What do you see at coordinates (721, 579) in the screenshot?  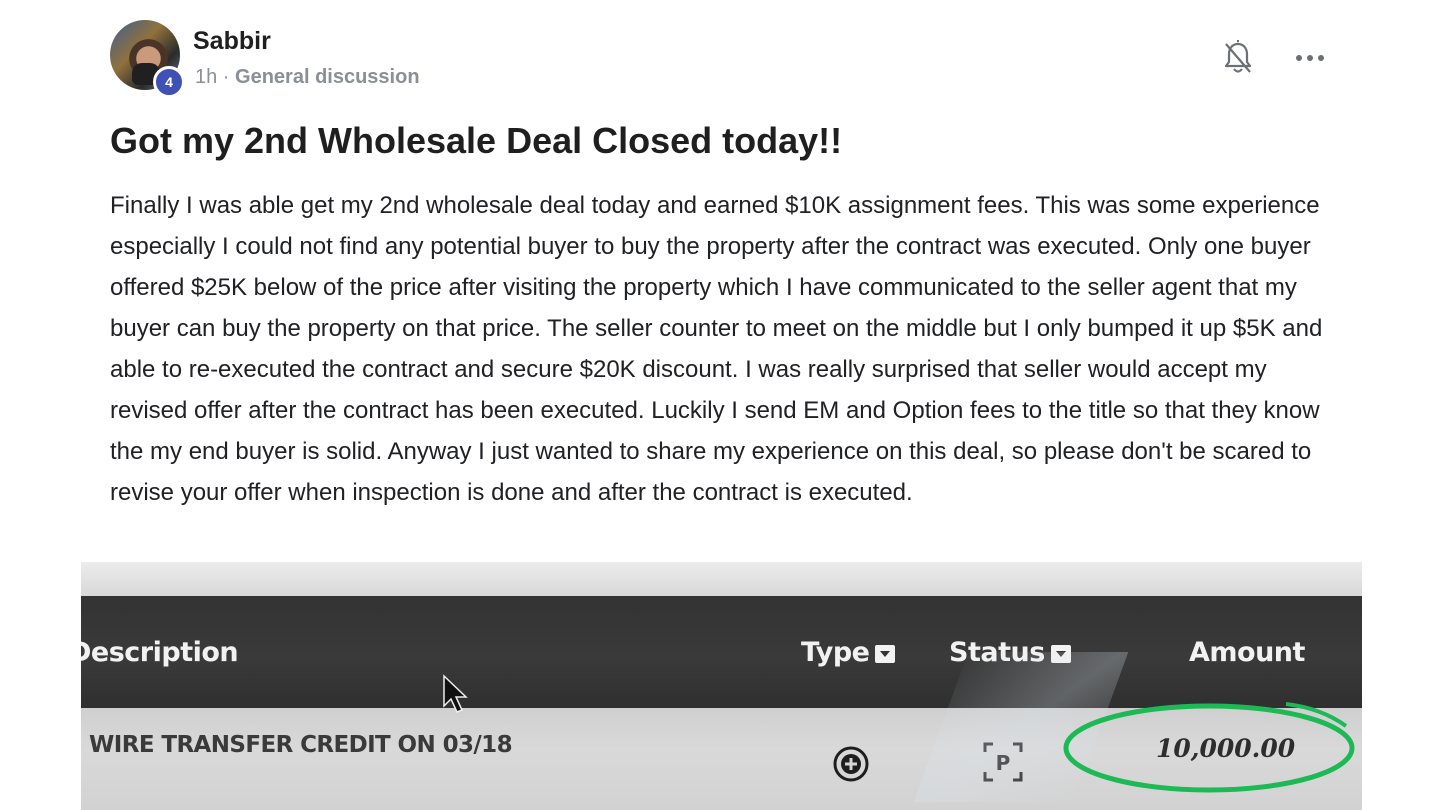 I see `screenshot-top-strip` at bounding box center [721, 579].